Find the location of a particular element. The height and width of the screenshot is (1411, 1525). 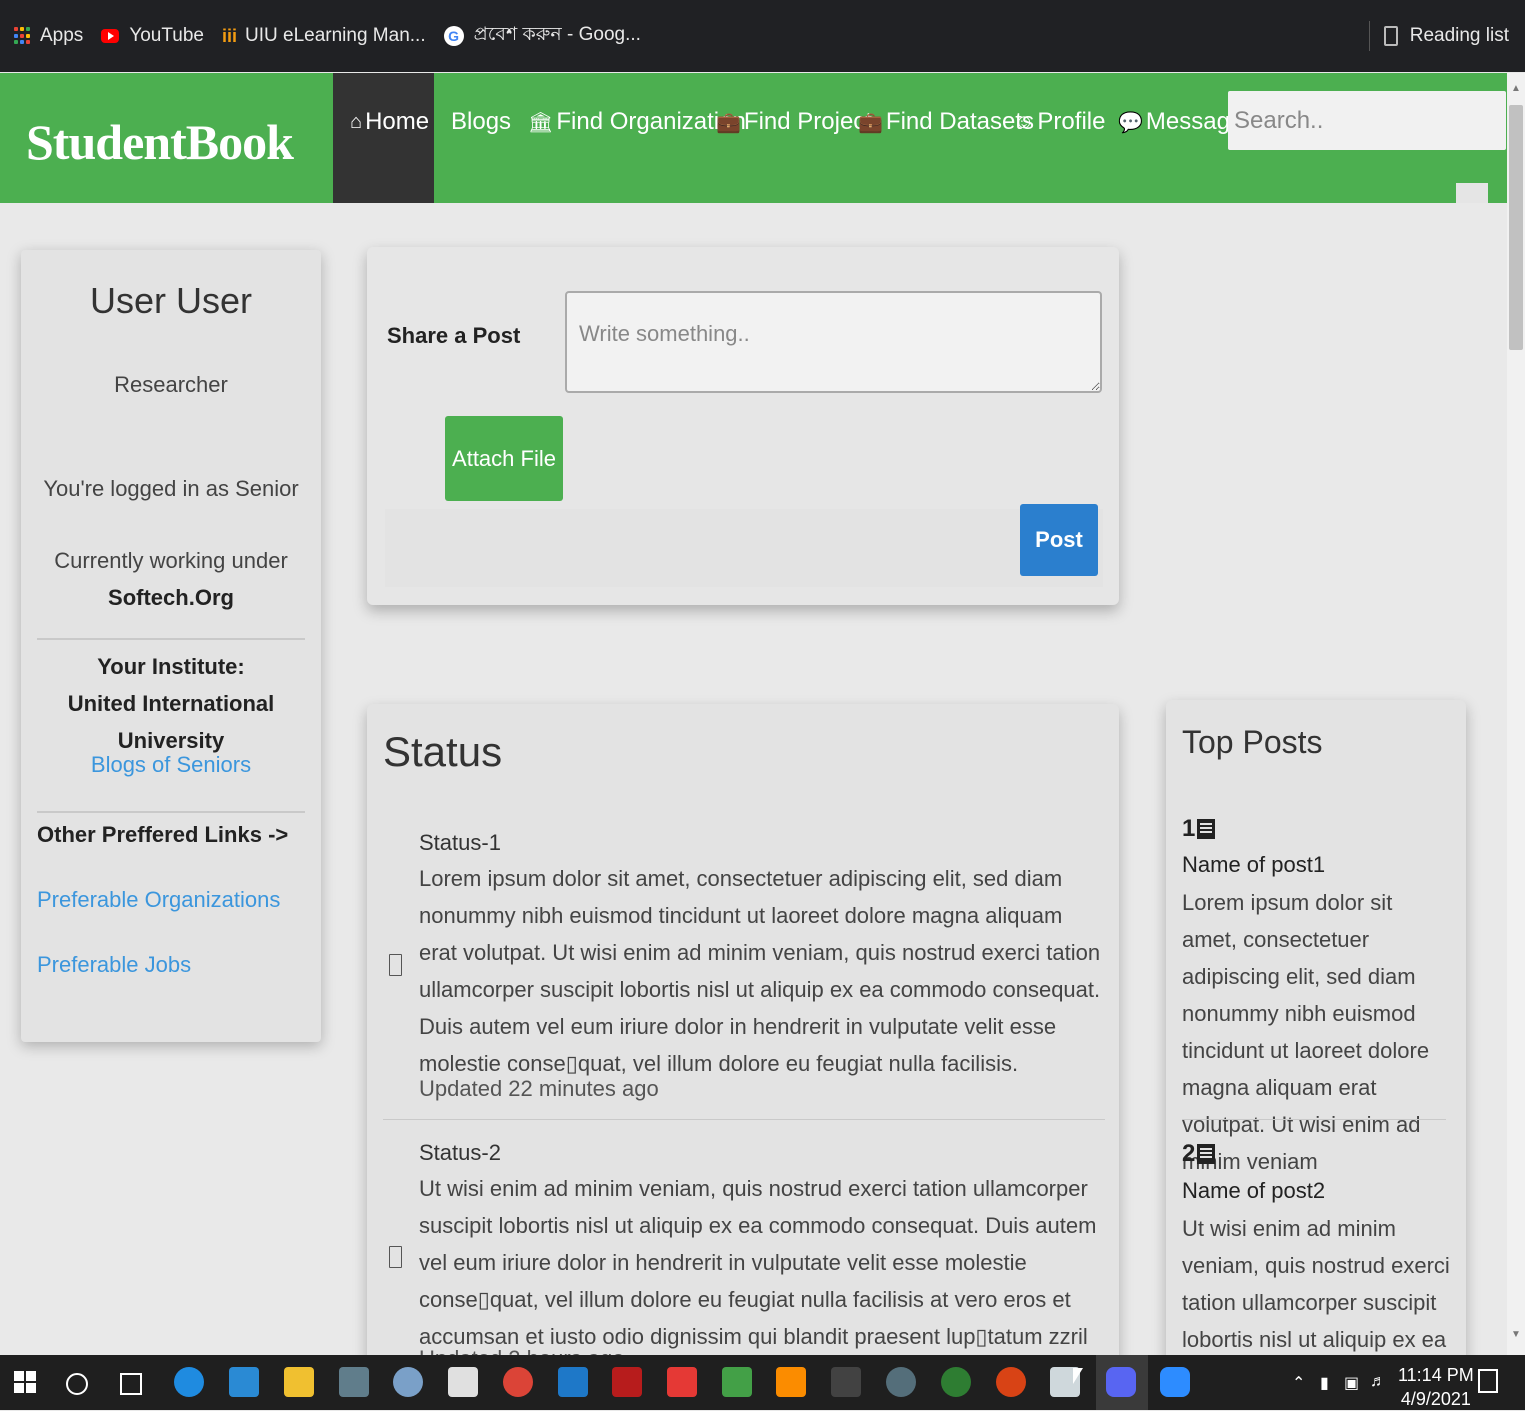

organization-name: Softech.Org is located at coordinates (171, 597).